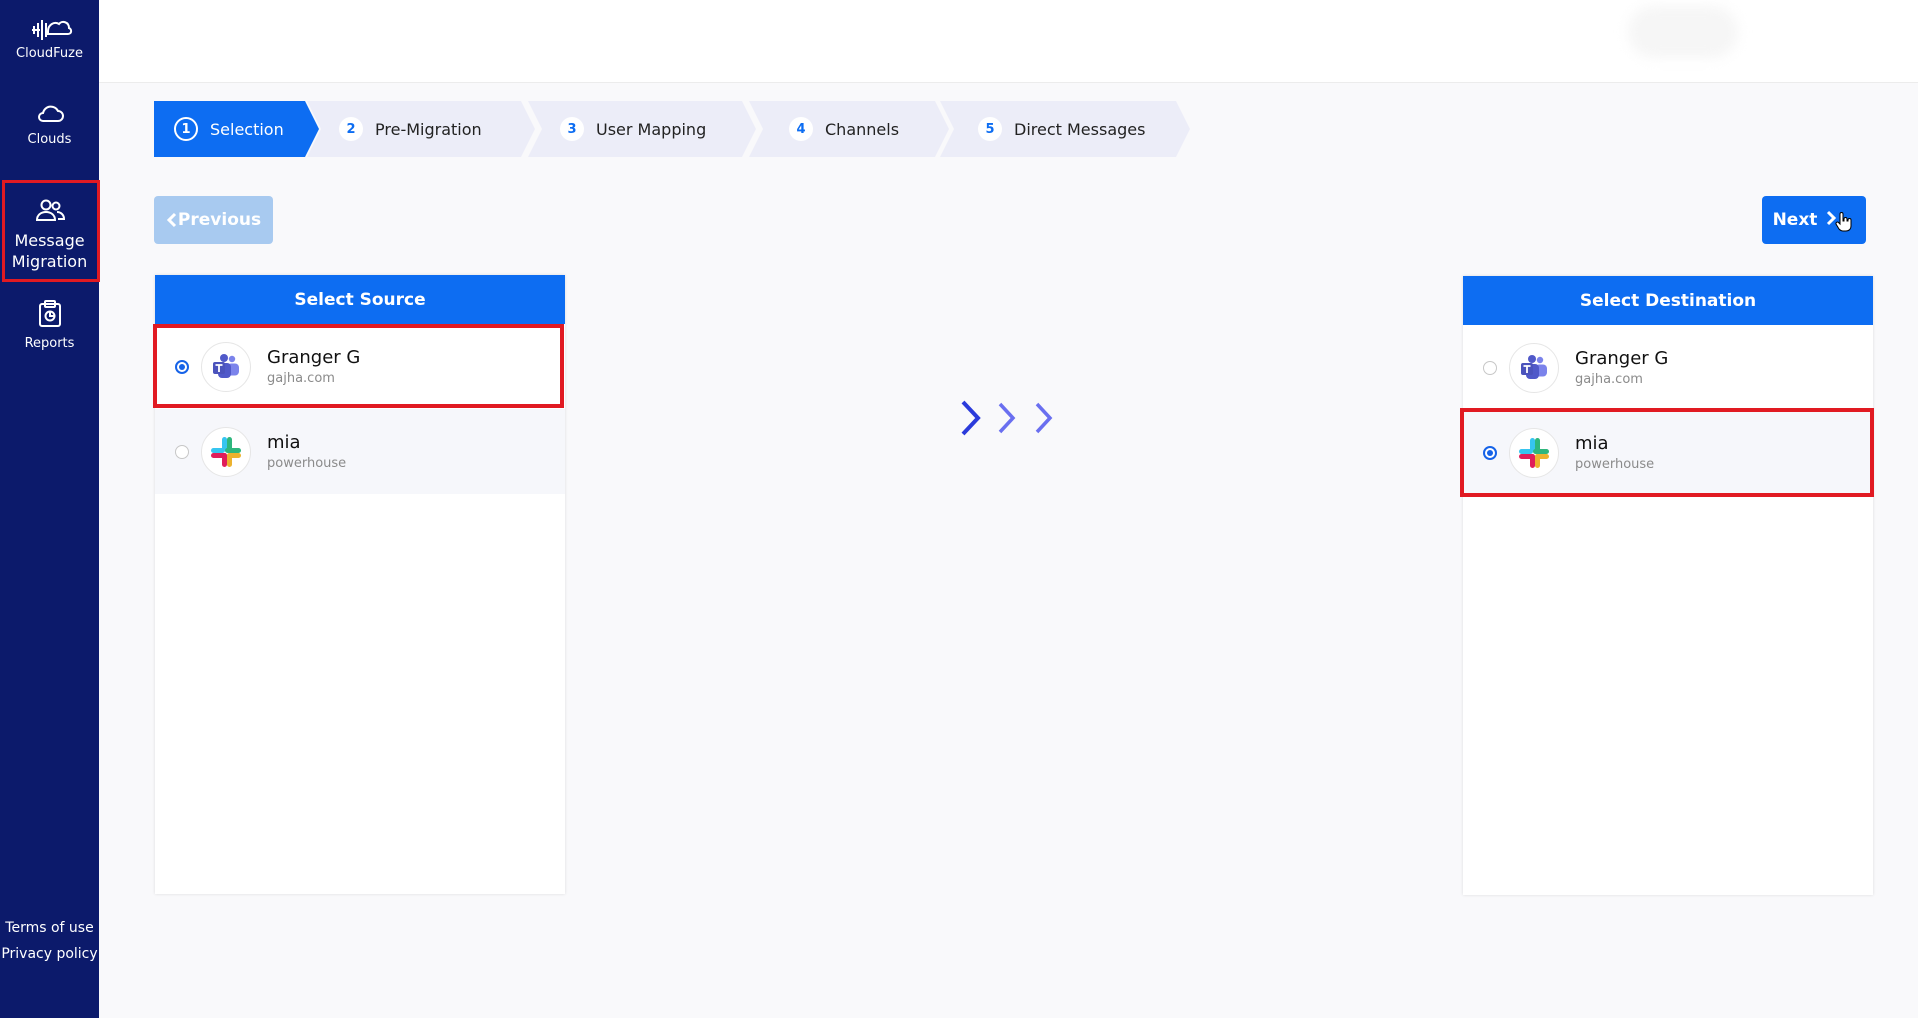 The width and height of the screenshot is (1918, 1018). Describe the element at coordinates (171, 220) in the screenshot. I see `chevron-left-icon` at that location.